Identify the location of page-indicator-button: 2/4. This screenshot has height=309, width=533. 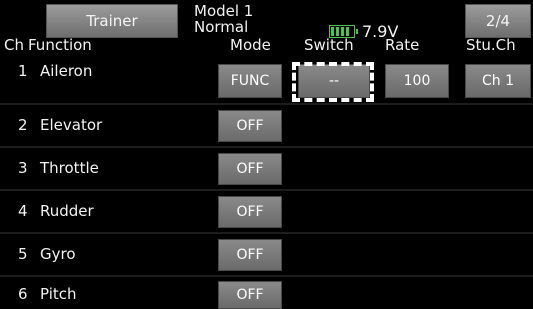
(498, 21).